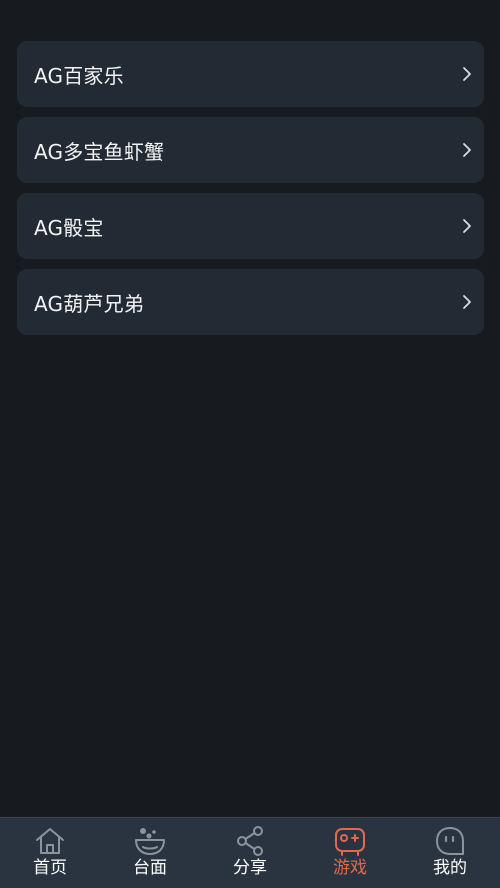  Describe the element at coordinates (250, 74) in the screenshot. I see `game-row-ag-baccarat: AG百家乐` at that location.